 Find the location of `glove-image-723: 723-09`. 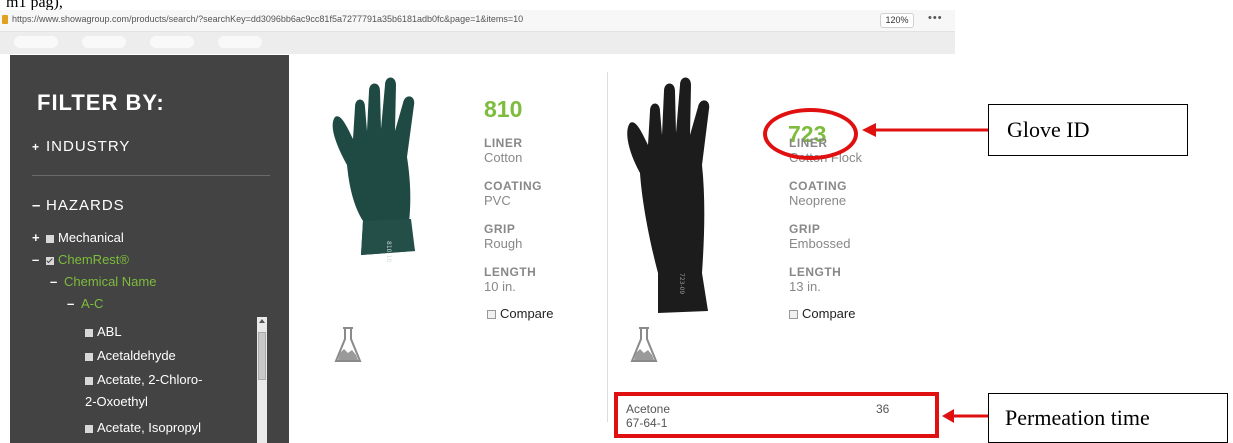

glove-image-723: 723-09 is located at coordinates (675, 198).